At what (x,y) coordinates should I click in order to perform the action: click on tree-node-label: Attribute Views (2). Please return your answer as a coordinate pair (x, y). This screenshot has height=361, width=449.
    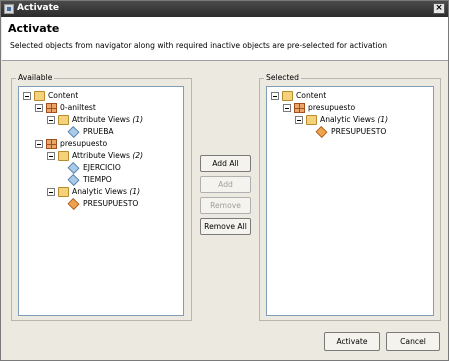
    Looking at the image, I should click on (107, 156).